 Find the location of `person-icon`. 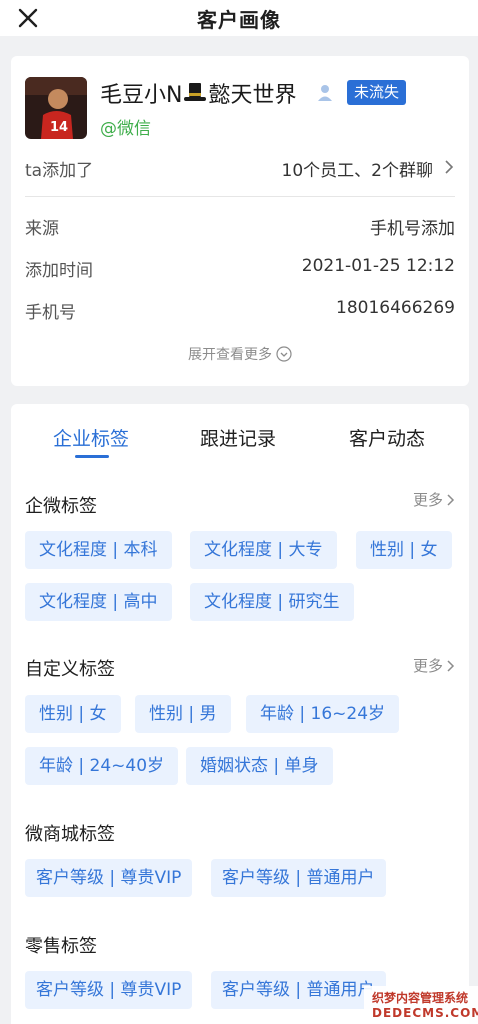

person-icon is located at coordinates (325, 93).